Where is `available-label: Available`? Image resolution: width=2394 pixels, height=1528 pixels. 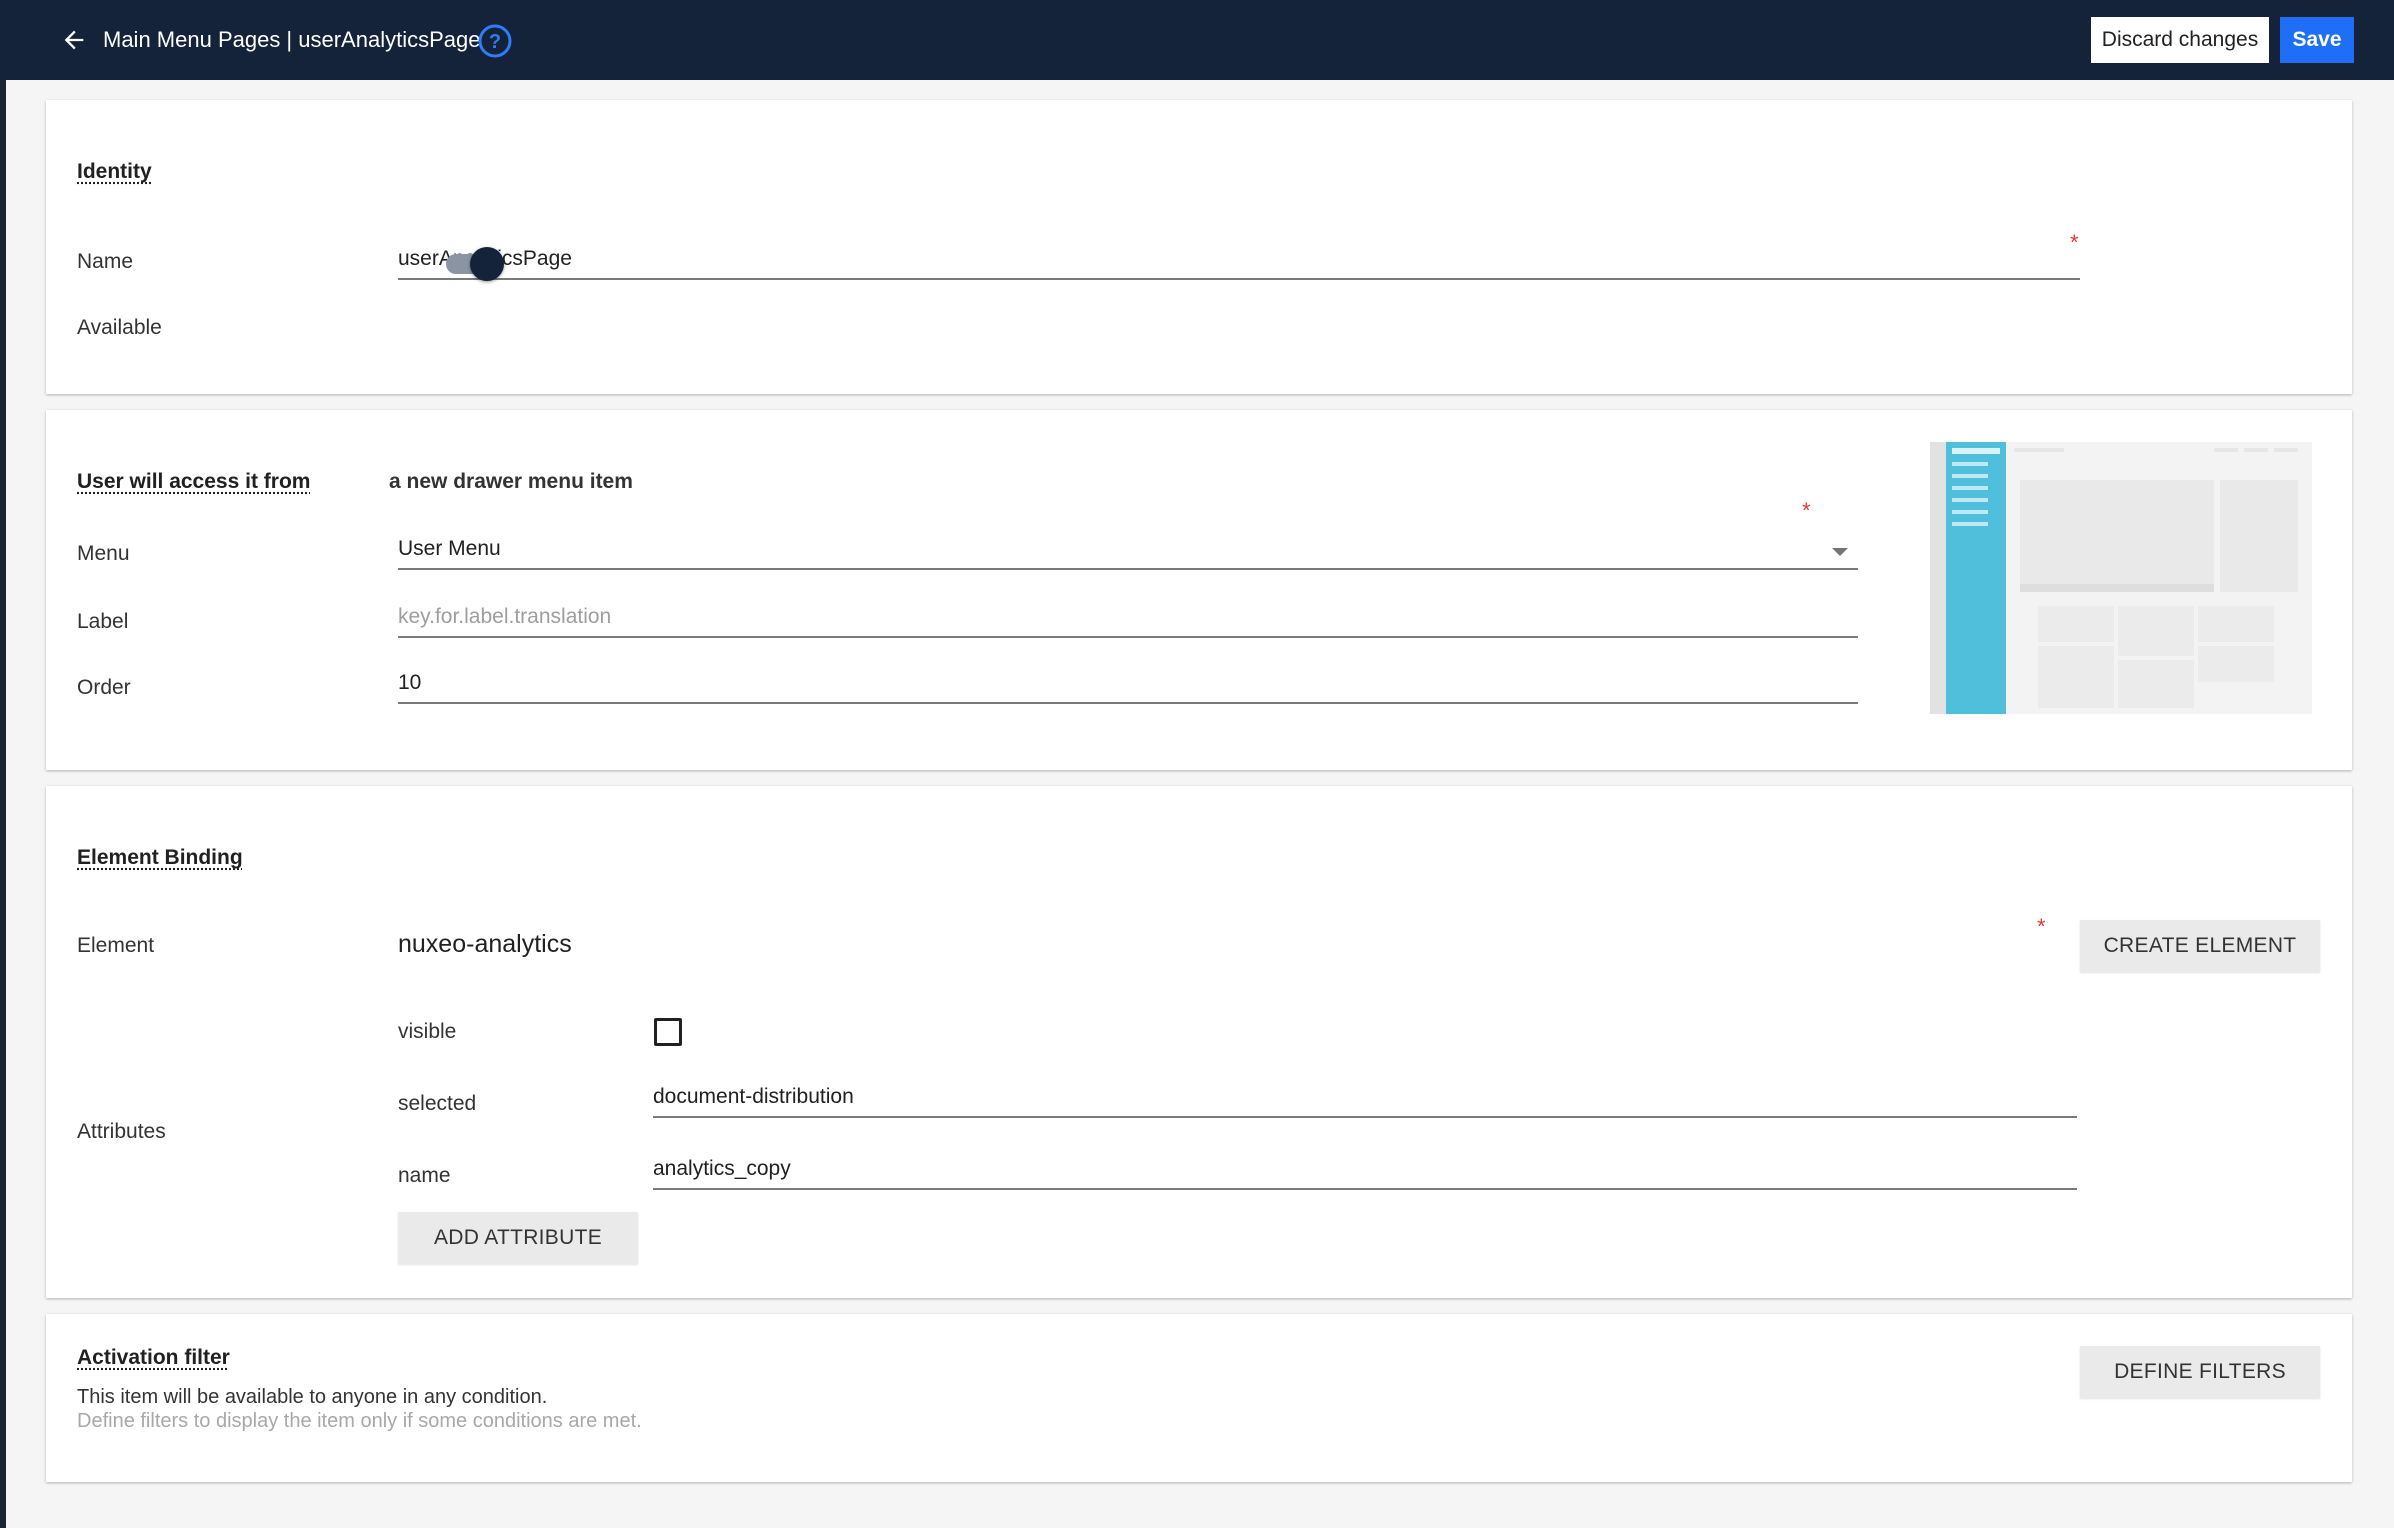 available-label: Available is located at coordinates (119, 327).